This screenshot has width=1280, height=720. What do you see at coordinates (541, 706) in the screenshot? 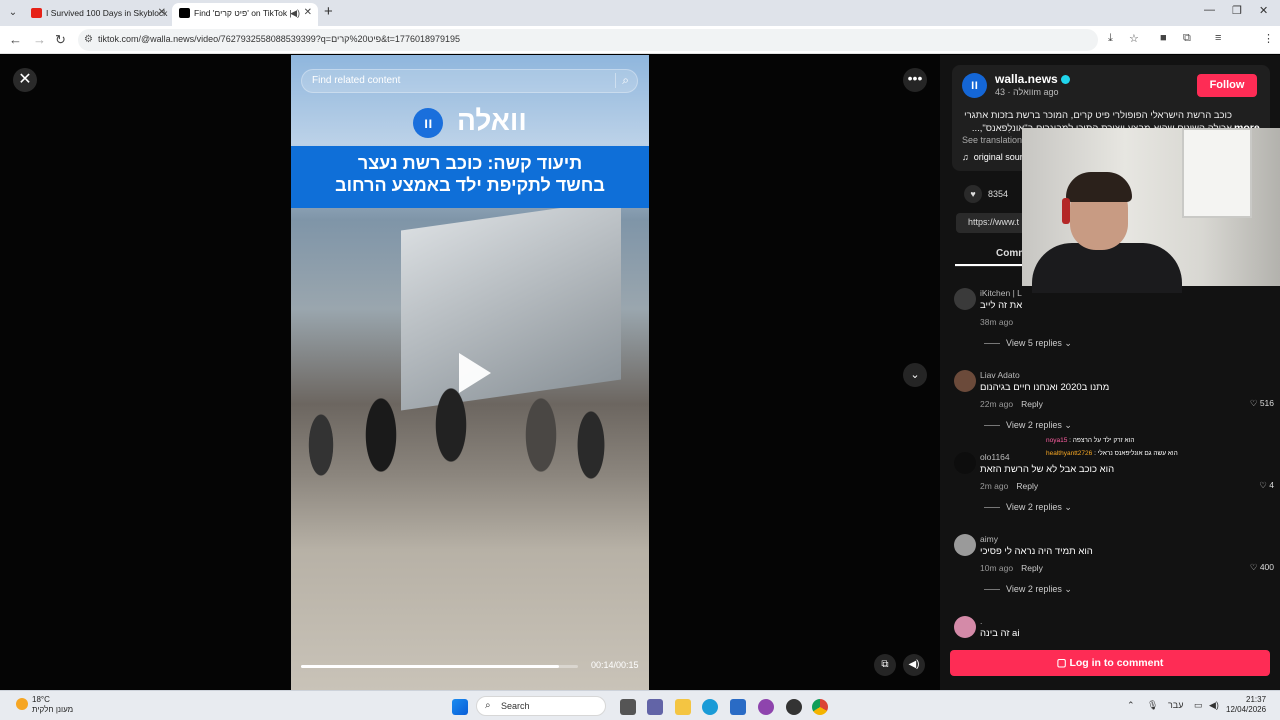
I see `taskbar-search: ⌕ Search` at bounding box center [541, 706].